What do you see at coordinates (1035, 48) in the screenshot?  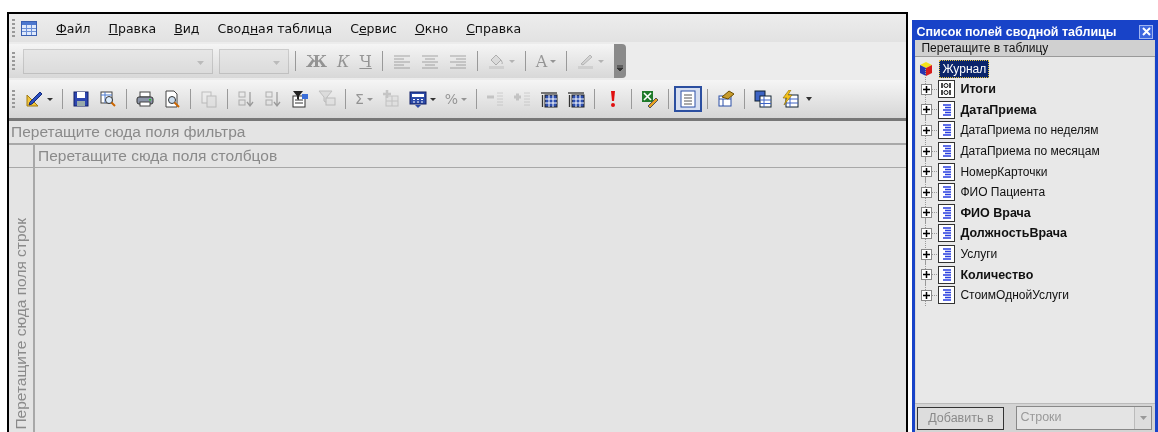 I see `panel-hint: Перетащите в таблицу` at bounding box center [1035, 48].